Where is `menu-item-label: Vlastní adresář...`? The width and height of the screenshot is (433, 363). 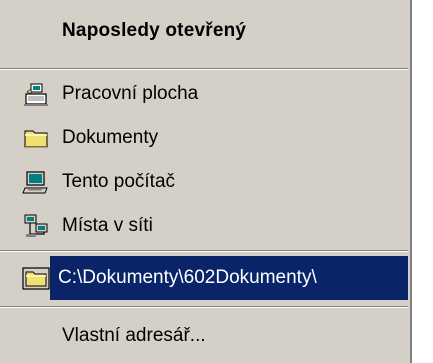
menu-item-label: Vlastní adresář... is located at coordinates (134, 335).